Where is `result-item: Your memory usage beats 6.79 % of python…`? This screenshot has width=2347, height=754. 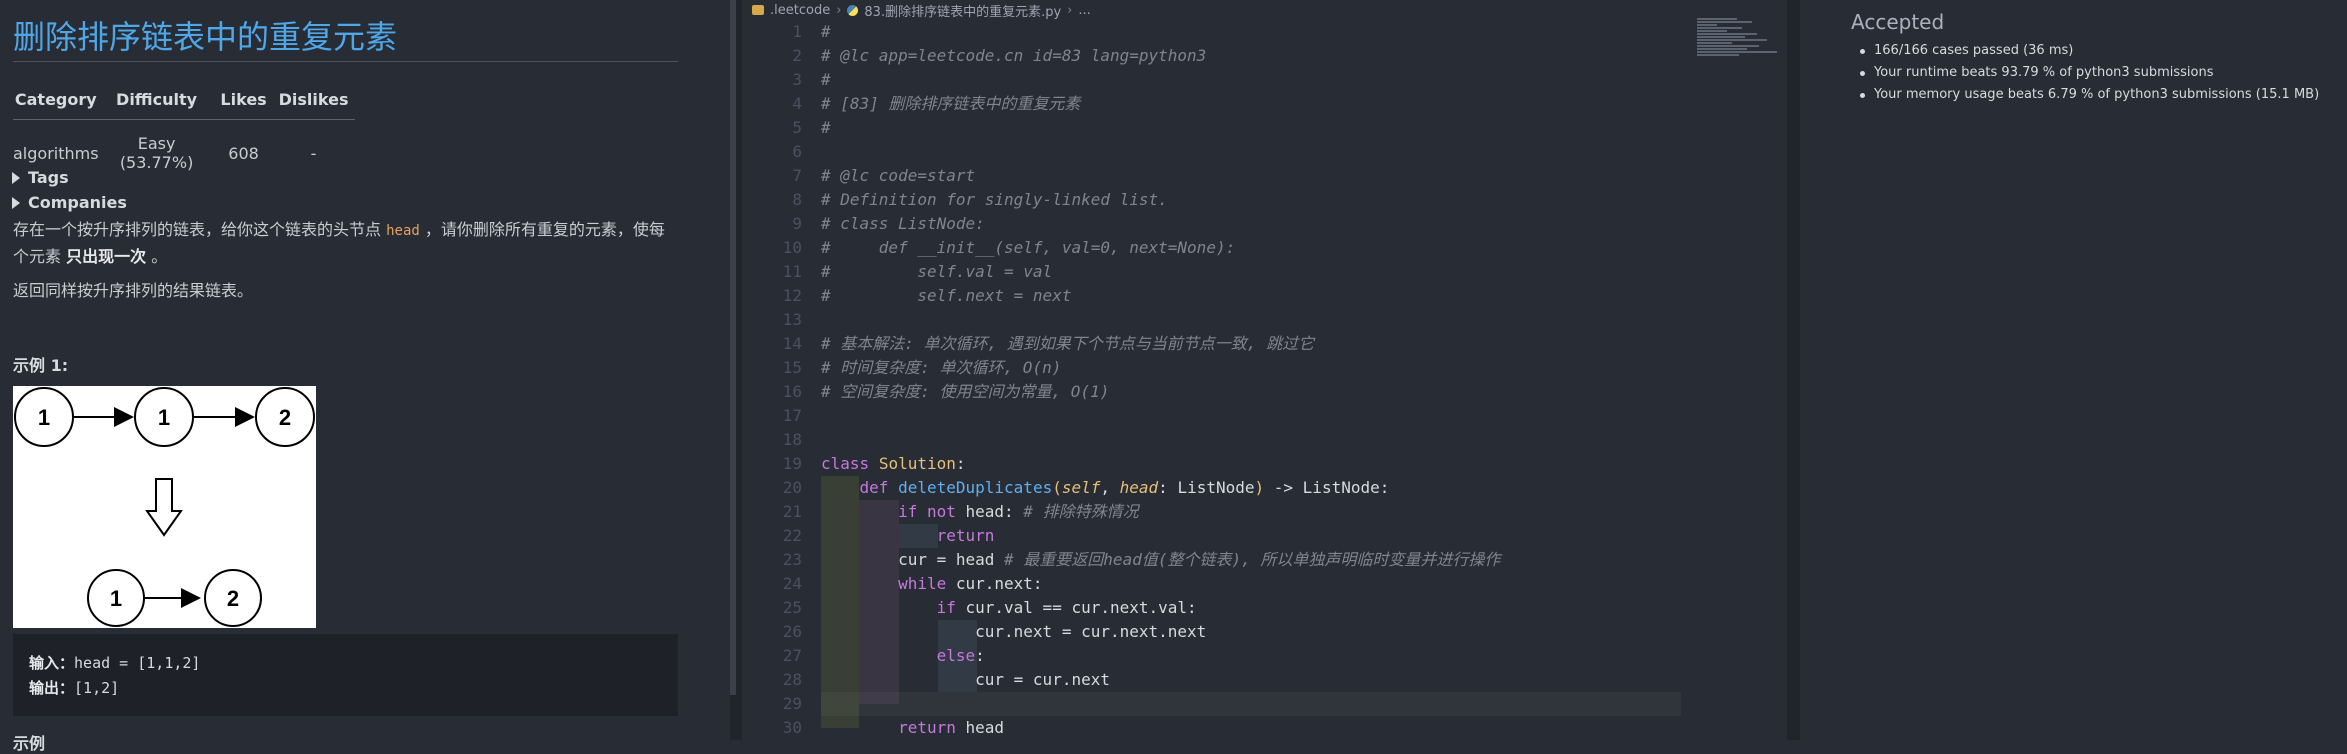 result-item: Your memory usage beats 6.79 % of python… is located at coordinates (2089, 95).